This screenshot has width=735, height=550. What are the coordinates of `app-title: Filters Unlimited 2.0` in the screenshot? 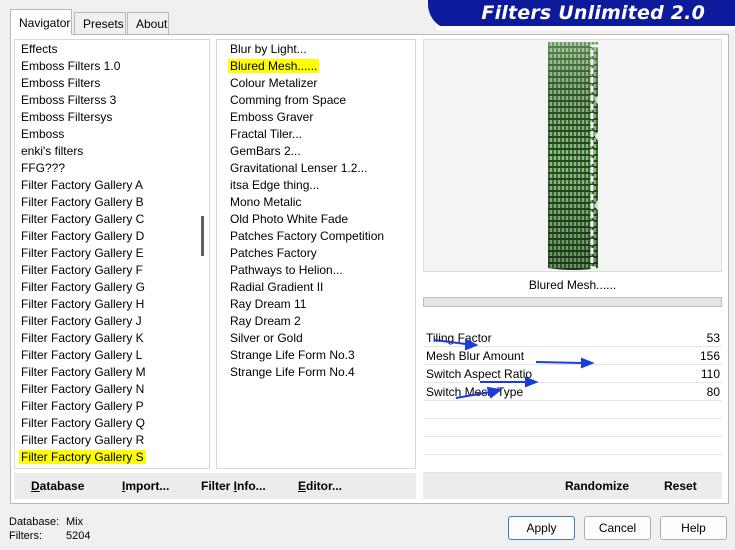 It's located at (593, 13).